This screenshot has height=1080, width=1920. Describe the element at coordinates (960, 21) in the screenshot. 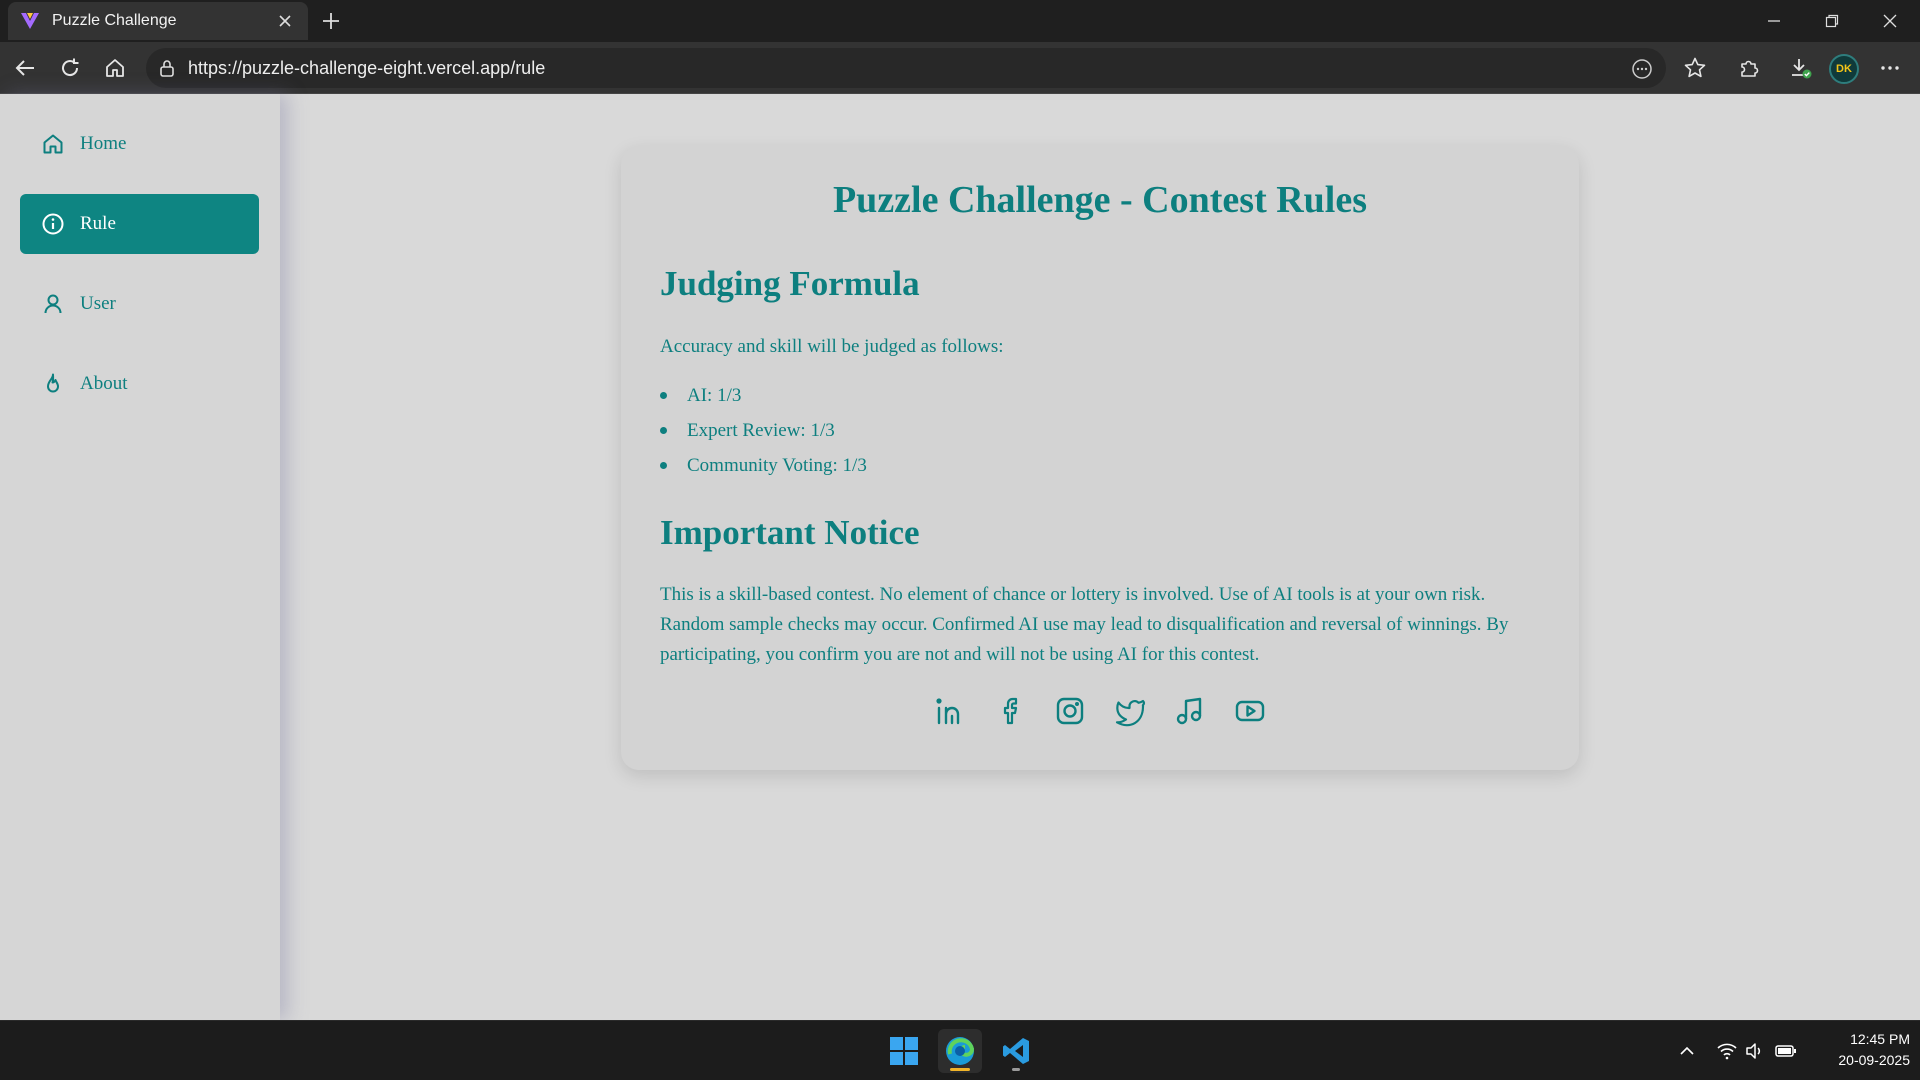

I see `browser-tab-bar: Puzzle Challenge` at that location.